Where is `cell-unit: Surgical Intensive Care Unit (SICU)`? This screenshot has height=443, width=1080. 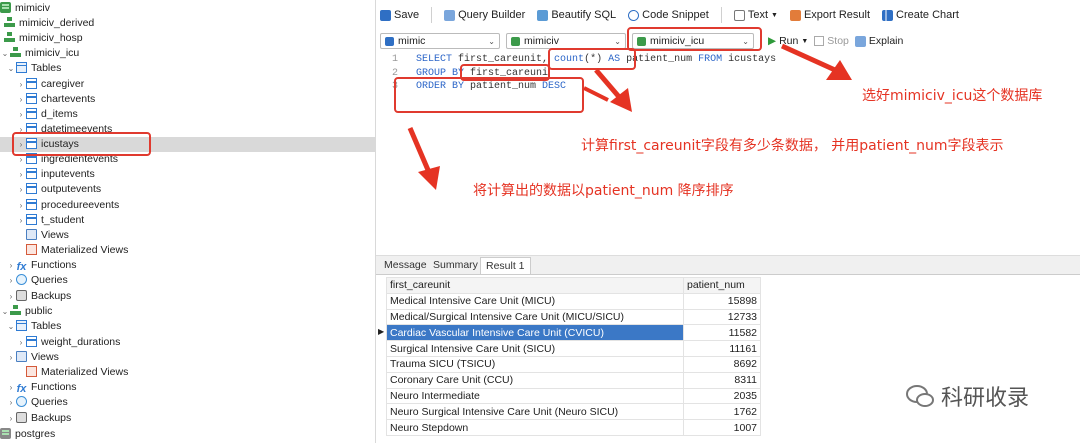
cell-unit: Surgical Intensive Care Unit (SICU) is located at coordinates (535, 348).